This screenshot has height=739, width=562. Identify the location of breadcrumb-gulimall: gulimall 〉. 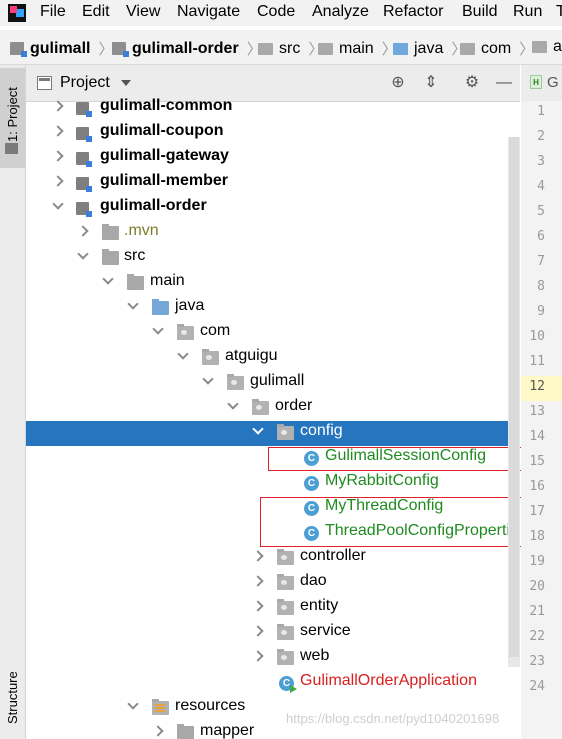
(61, 48).